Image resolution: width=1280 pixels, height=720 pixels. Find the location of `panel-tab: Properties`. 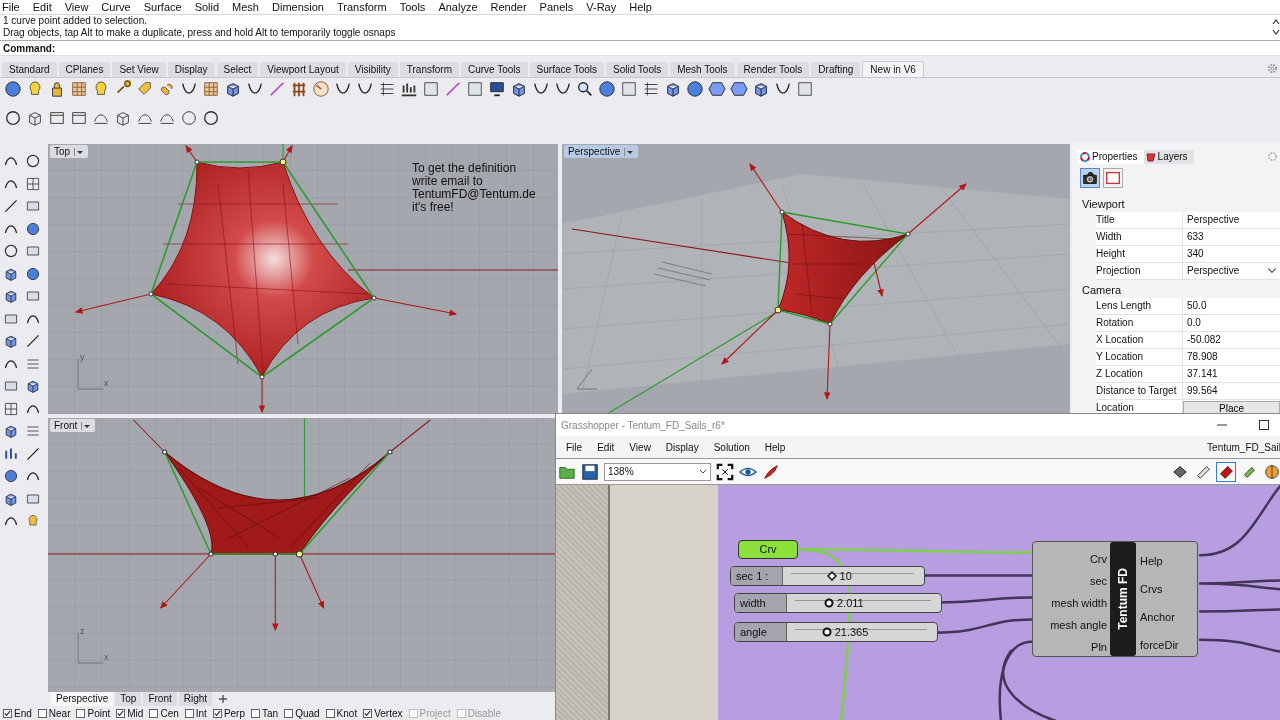

panel-tab: Properties is located at coordinates (1111, 157).